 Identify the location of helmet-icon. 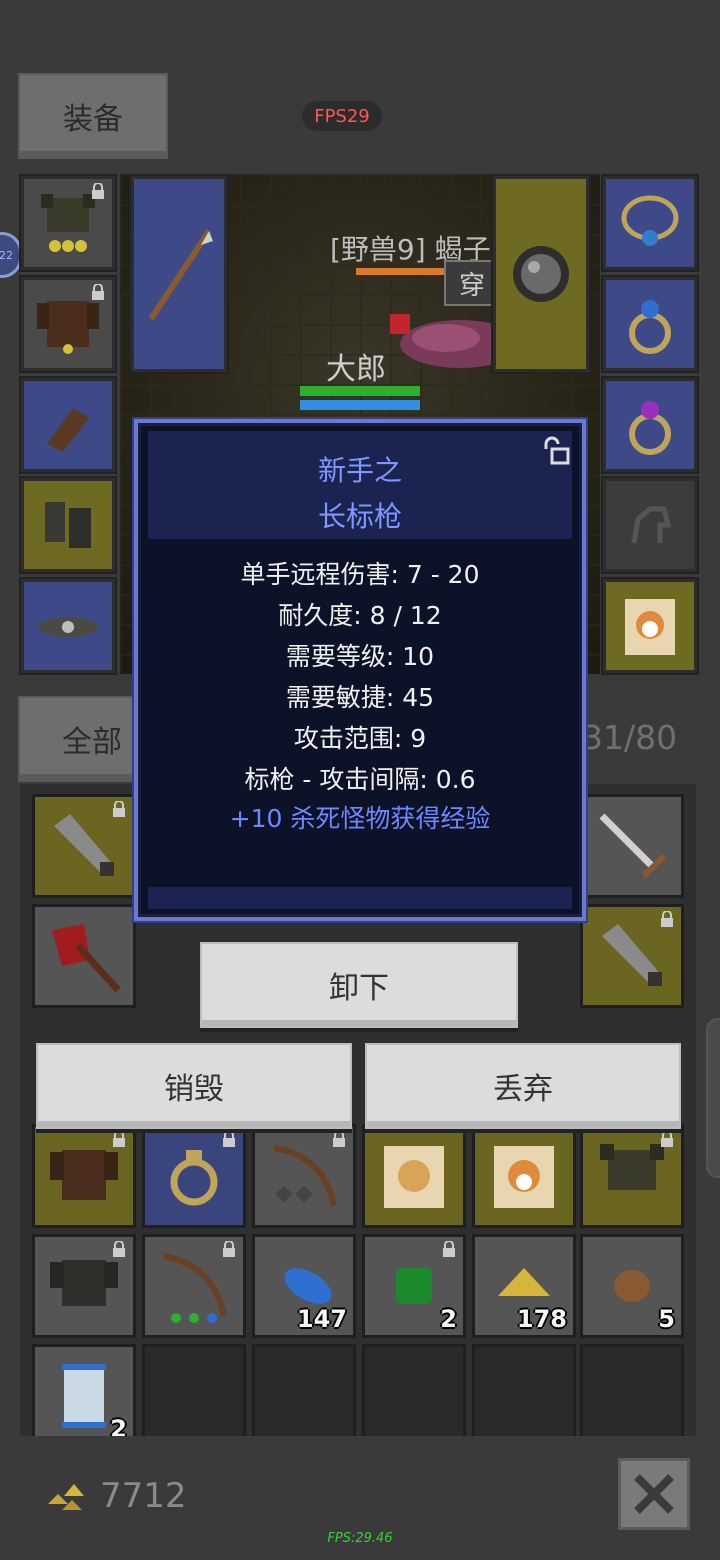
(632, 1167).